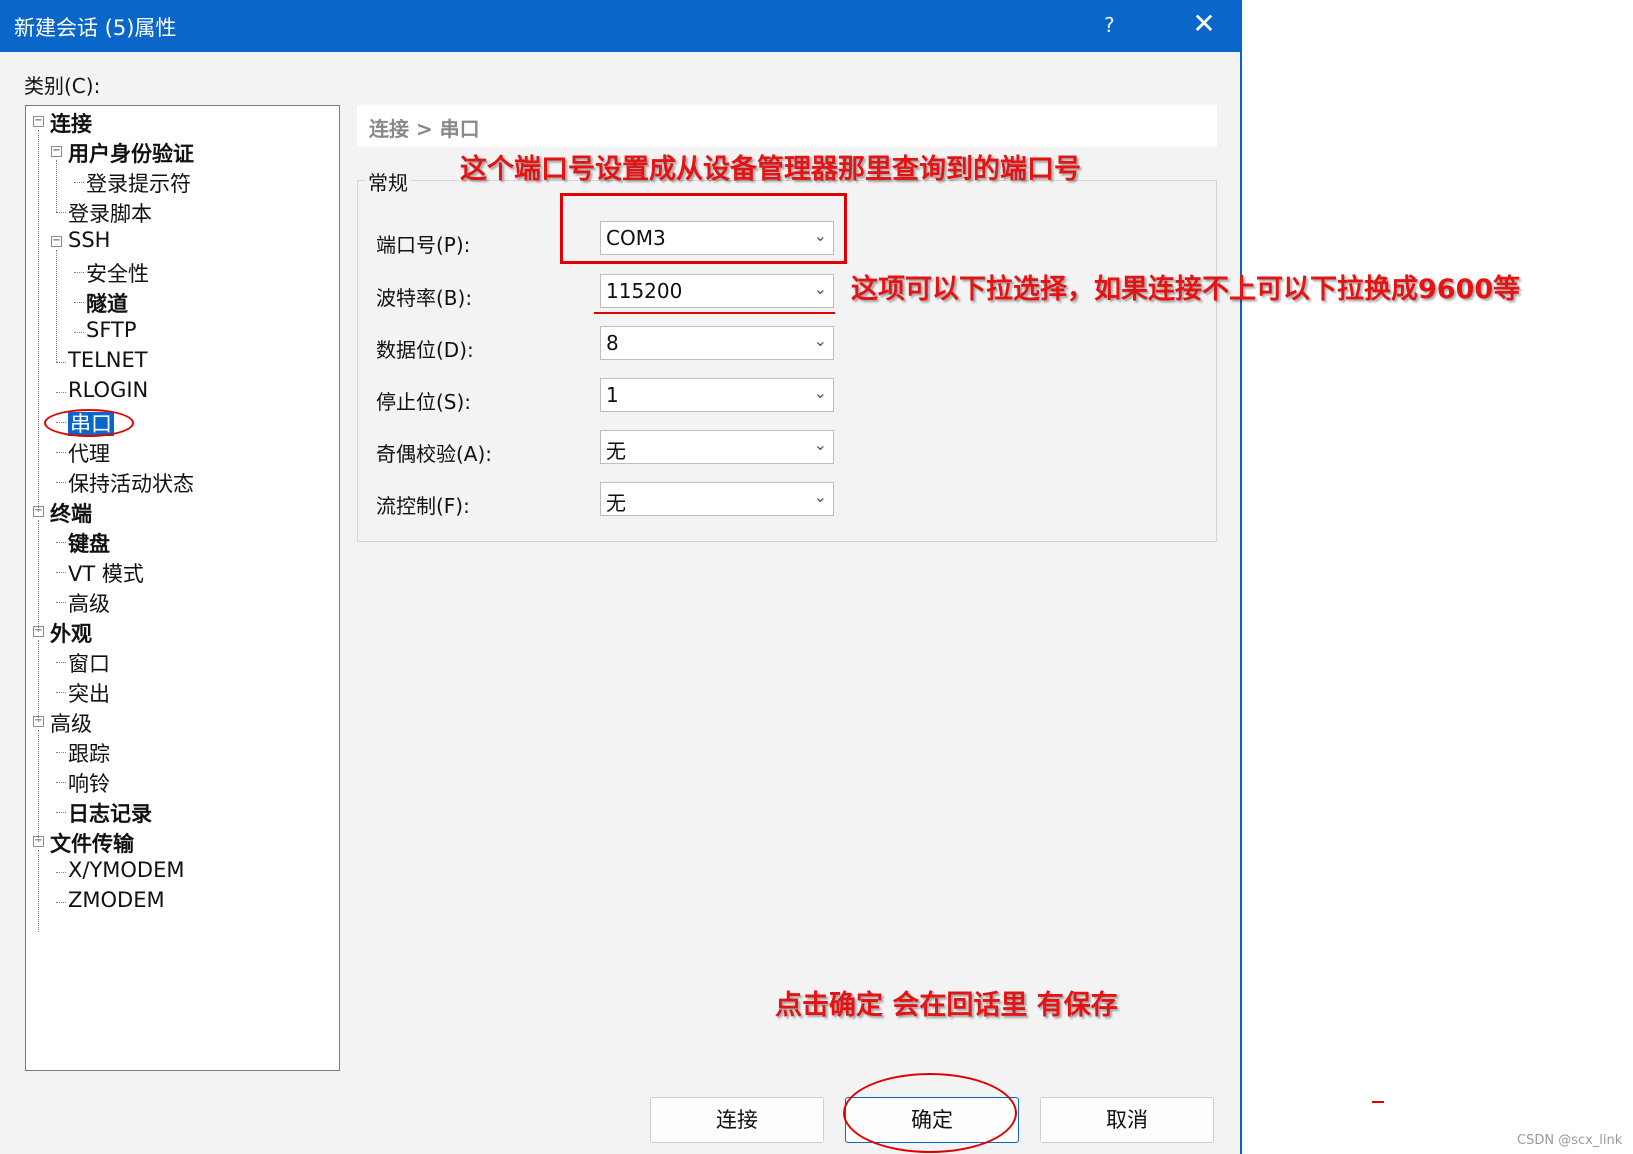  Describe the element at coordinates (612, 343) in the screenshot. I see `databits-value: 8` at that location.